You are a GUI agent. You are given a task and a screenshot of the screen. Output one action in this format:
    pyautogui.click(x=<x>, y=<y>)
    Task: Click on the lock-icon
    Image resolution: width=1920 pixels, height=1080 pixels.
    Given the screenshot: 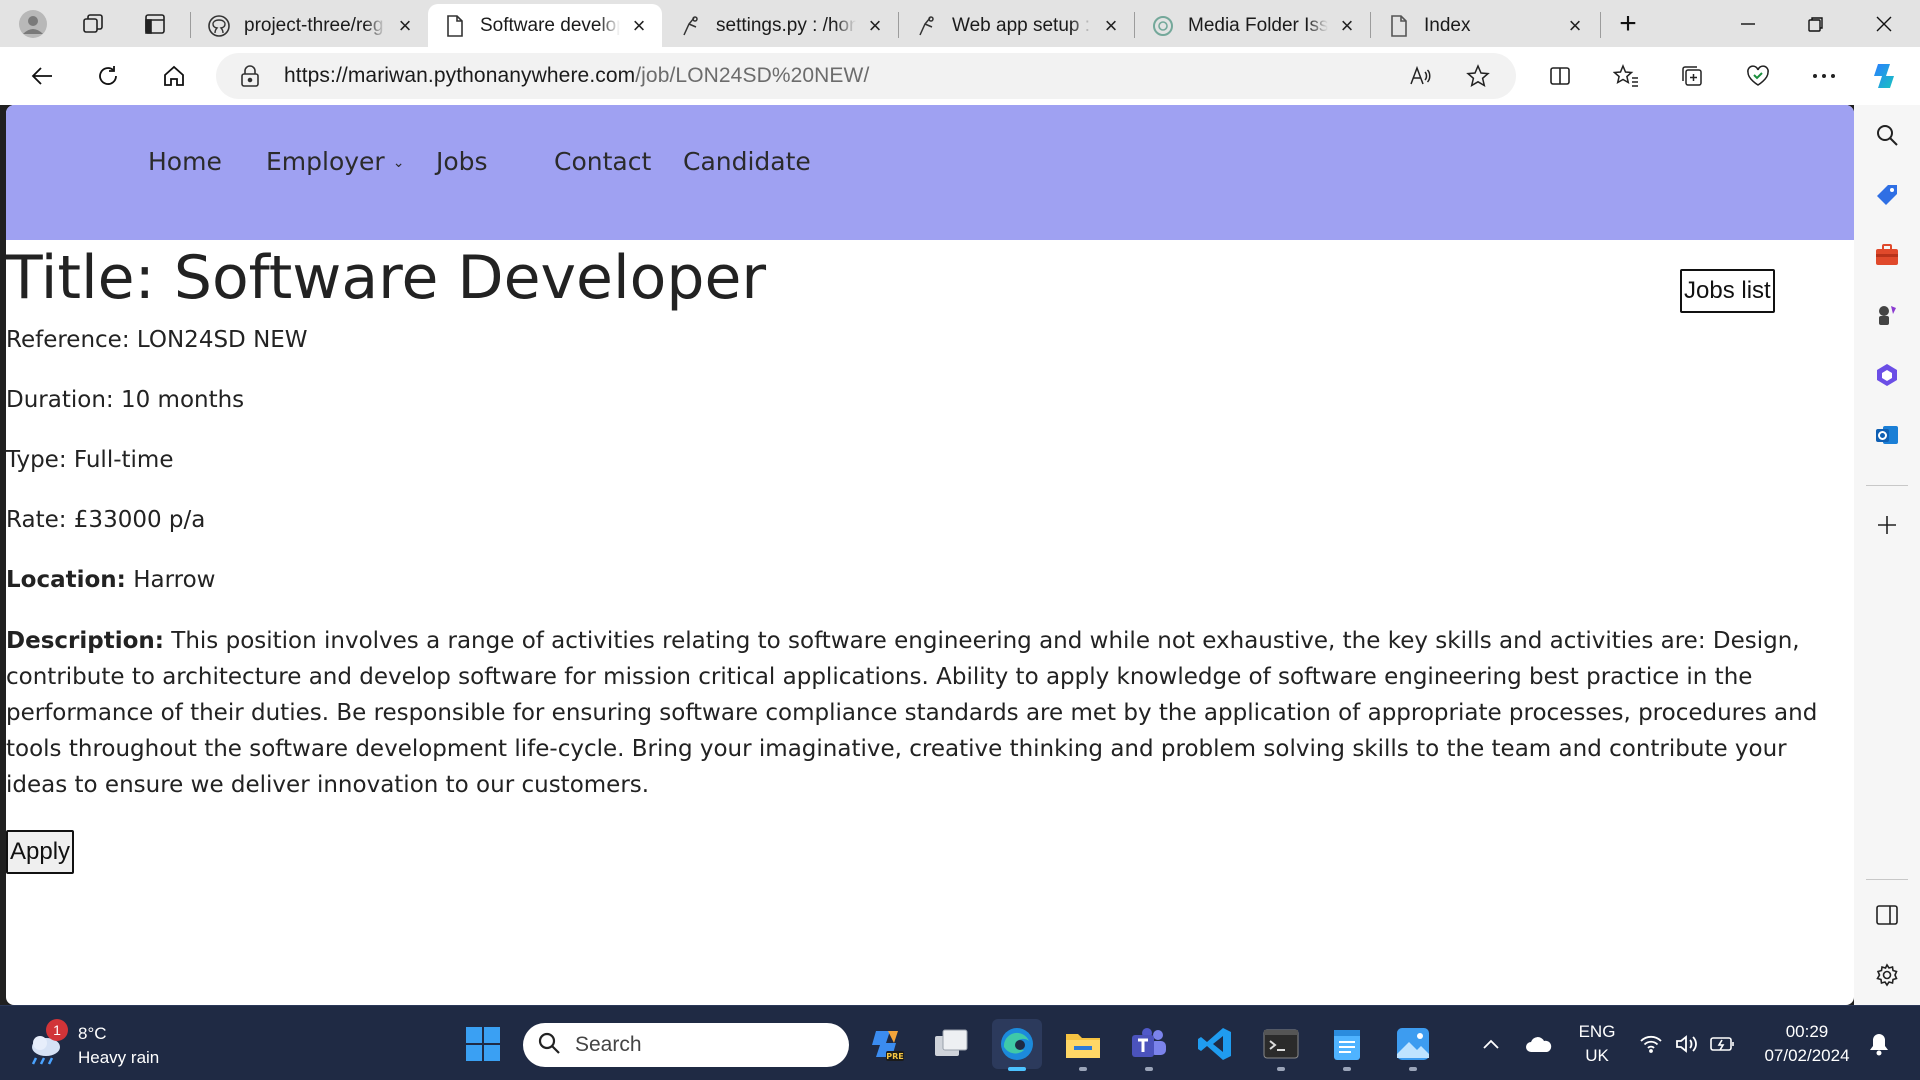 What is the action you would take?
    pyautogui.click(x=255, y=76)
    